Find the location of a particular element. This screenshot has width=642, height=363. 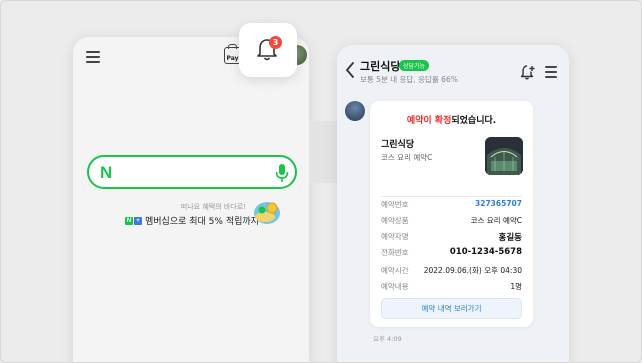

naver-logo: N is located at coordinates (106, 172).